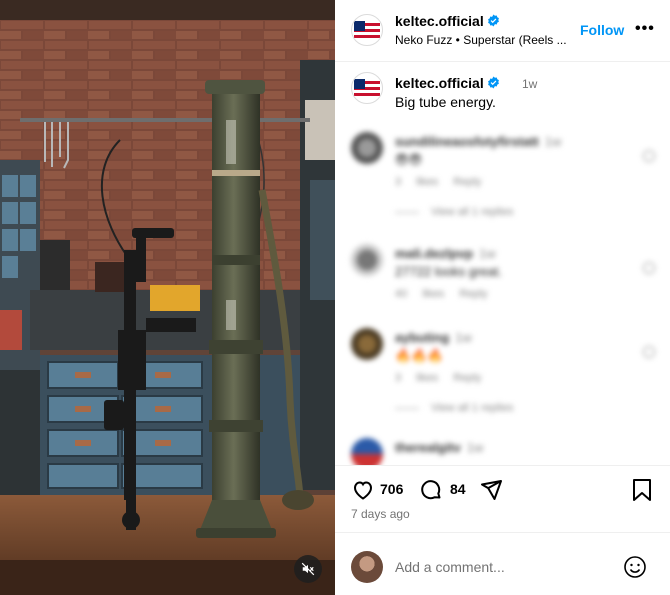  I want to click on speaker-muted-icon, so click(308, 569).